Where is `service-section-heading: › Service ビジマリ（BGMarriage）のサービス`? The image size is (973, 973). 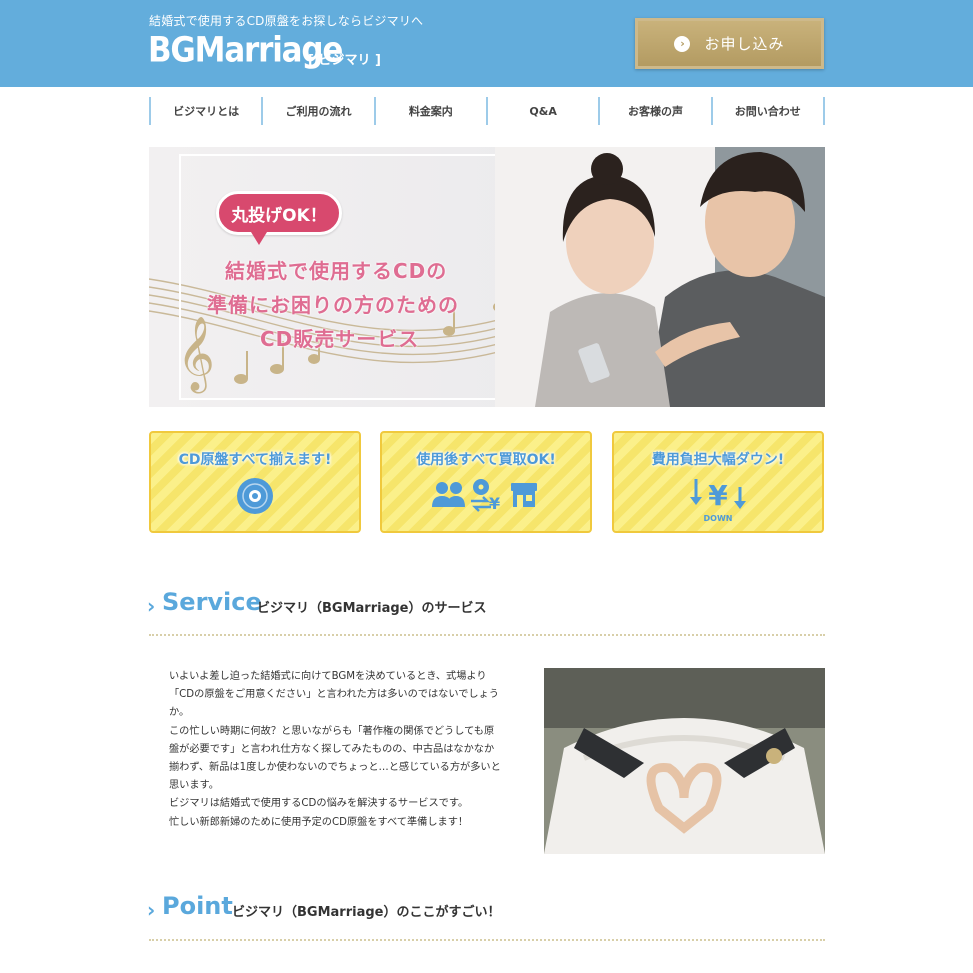 service-section-heading: › Service ビジマリ（BGMarriage）のサービス is located at coordinates (486, 613).